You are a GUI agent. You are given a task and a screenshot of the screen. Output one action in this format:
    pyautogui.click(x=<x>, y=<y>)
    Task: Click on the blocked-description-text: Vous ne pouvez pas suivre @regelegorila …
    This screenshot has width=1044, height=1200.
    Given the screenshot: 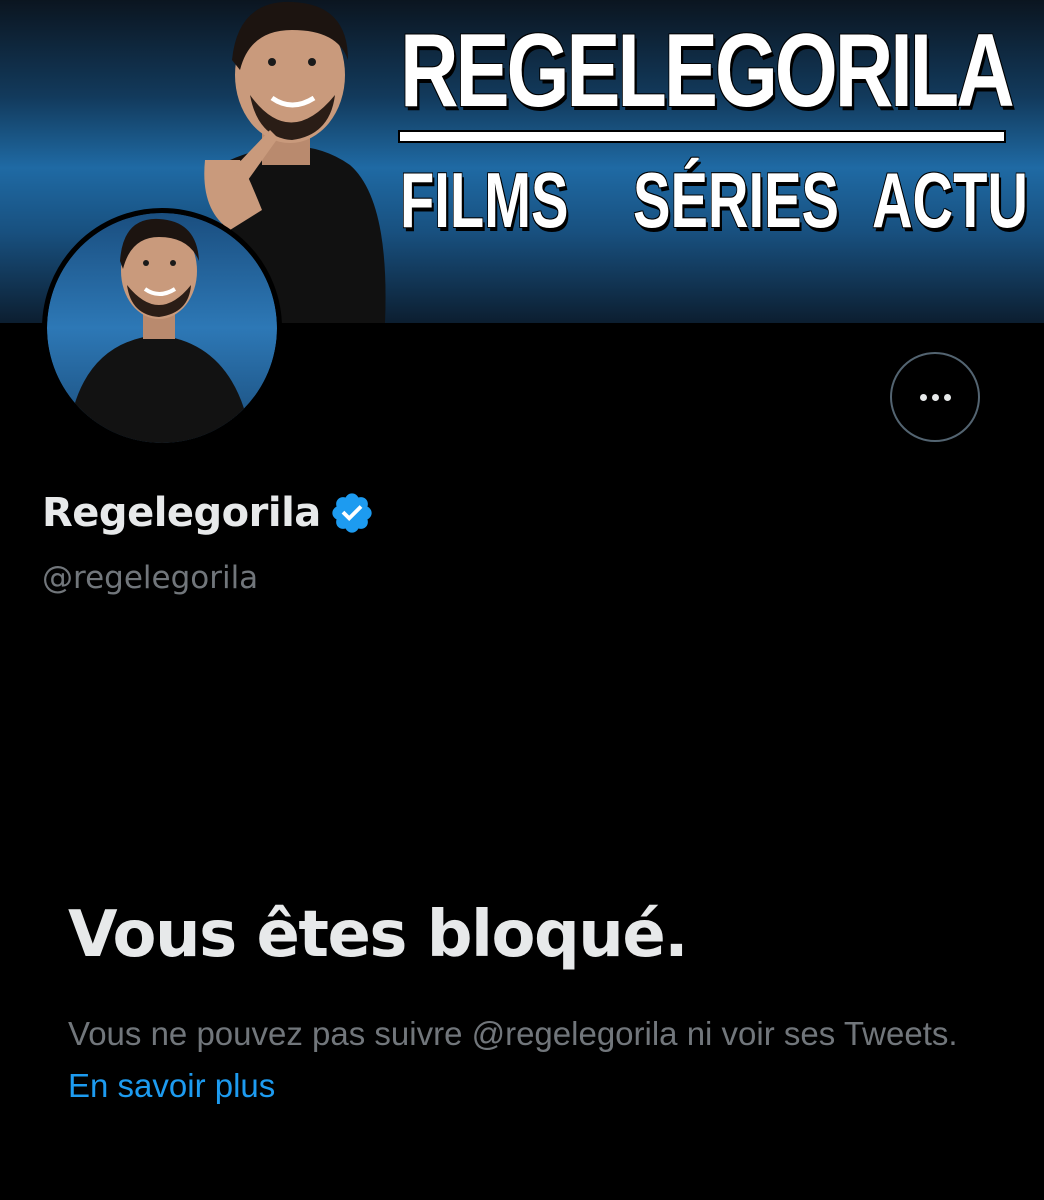 What is the action you would take?
    pyautogui.click(x=513, y=1033)
    